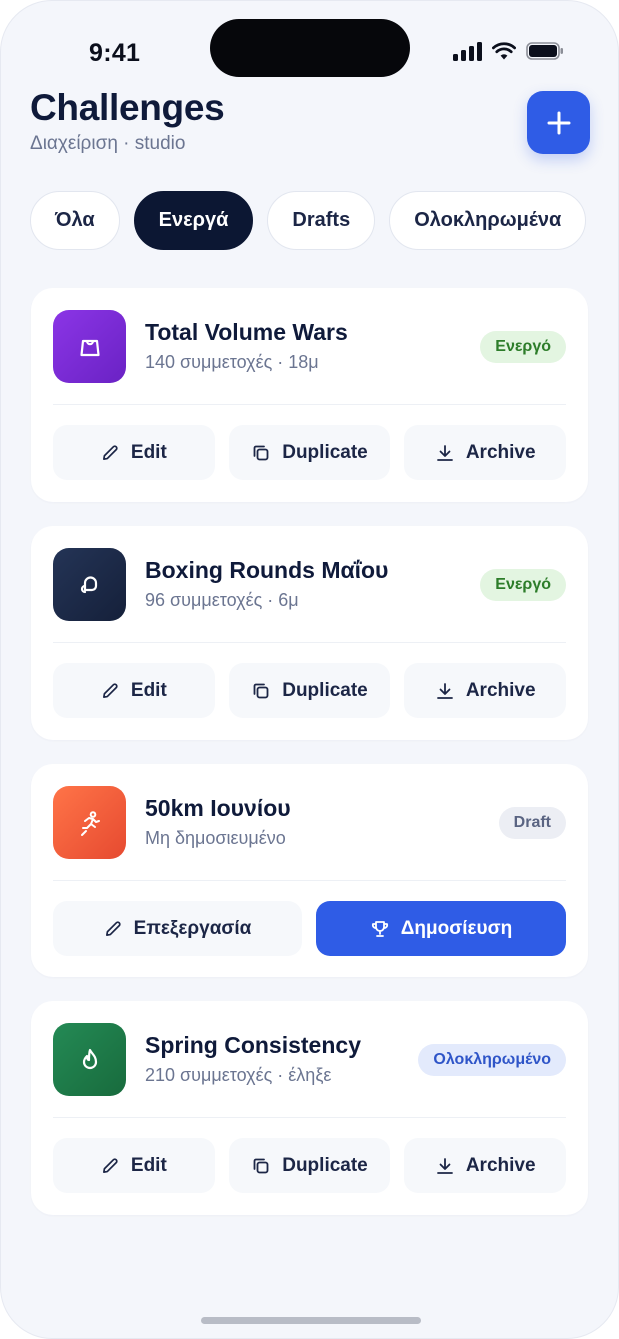 This screenshot has width=619, height=1339. What do you see at coordinates (253, 1045) in the screenshot?
I see `challenge-title: Spring Consistency` at bounding box center [253, 1045].